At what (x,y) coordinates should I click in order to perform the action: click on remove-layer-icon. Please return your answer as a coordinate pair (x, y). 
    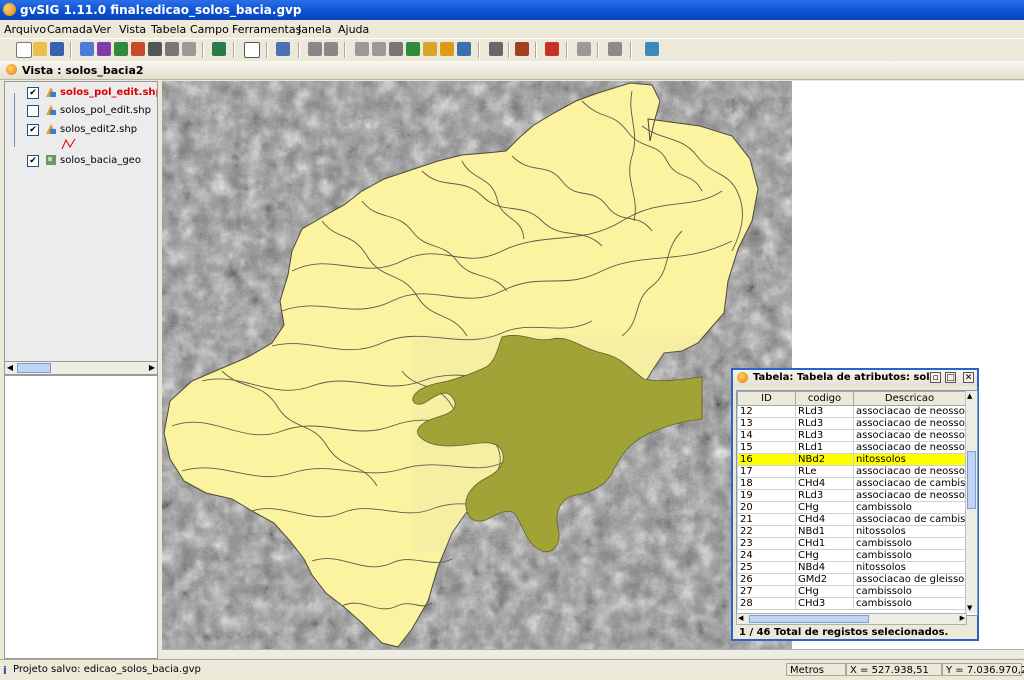
    Looking at the image, I should click on (104, 49).